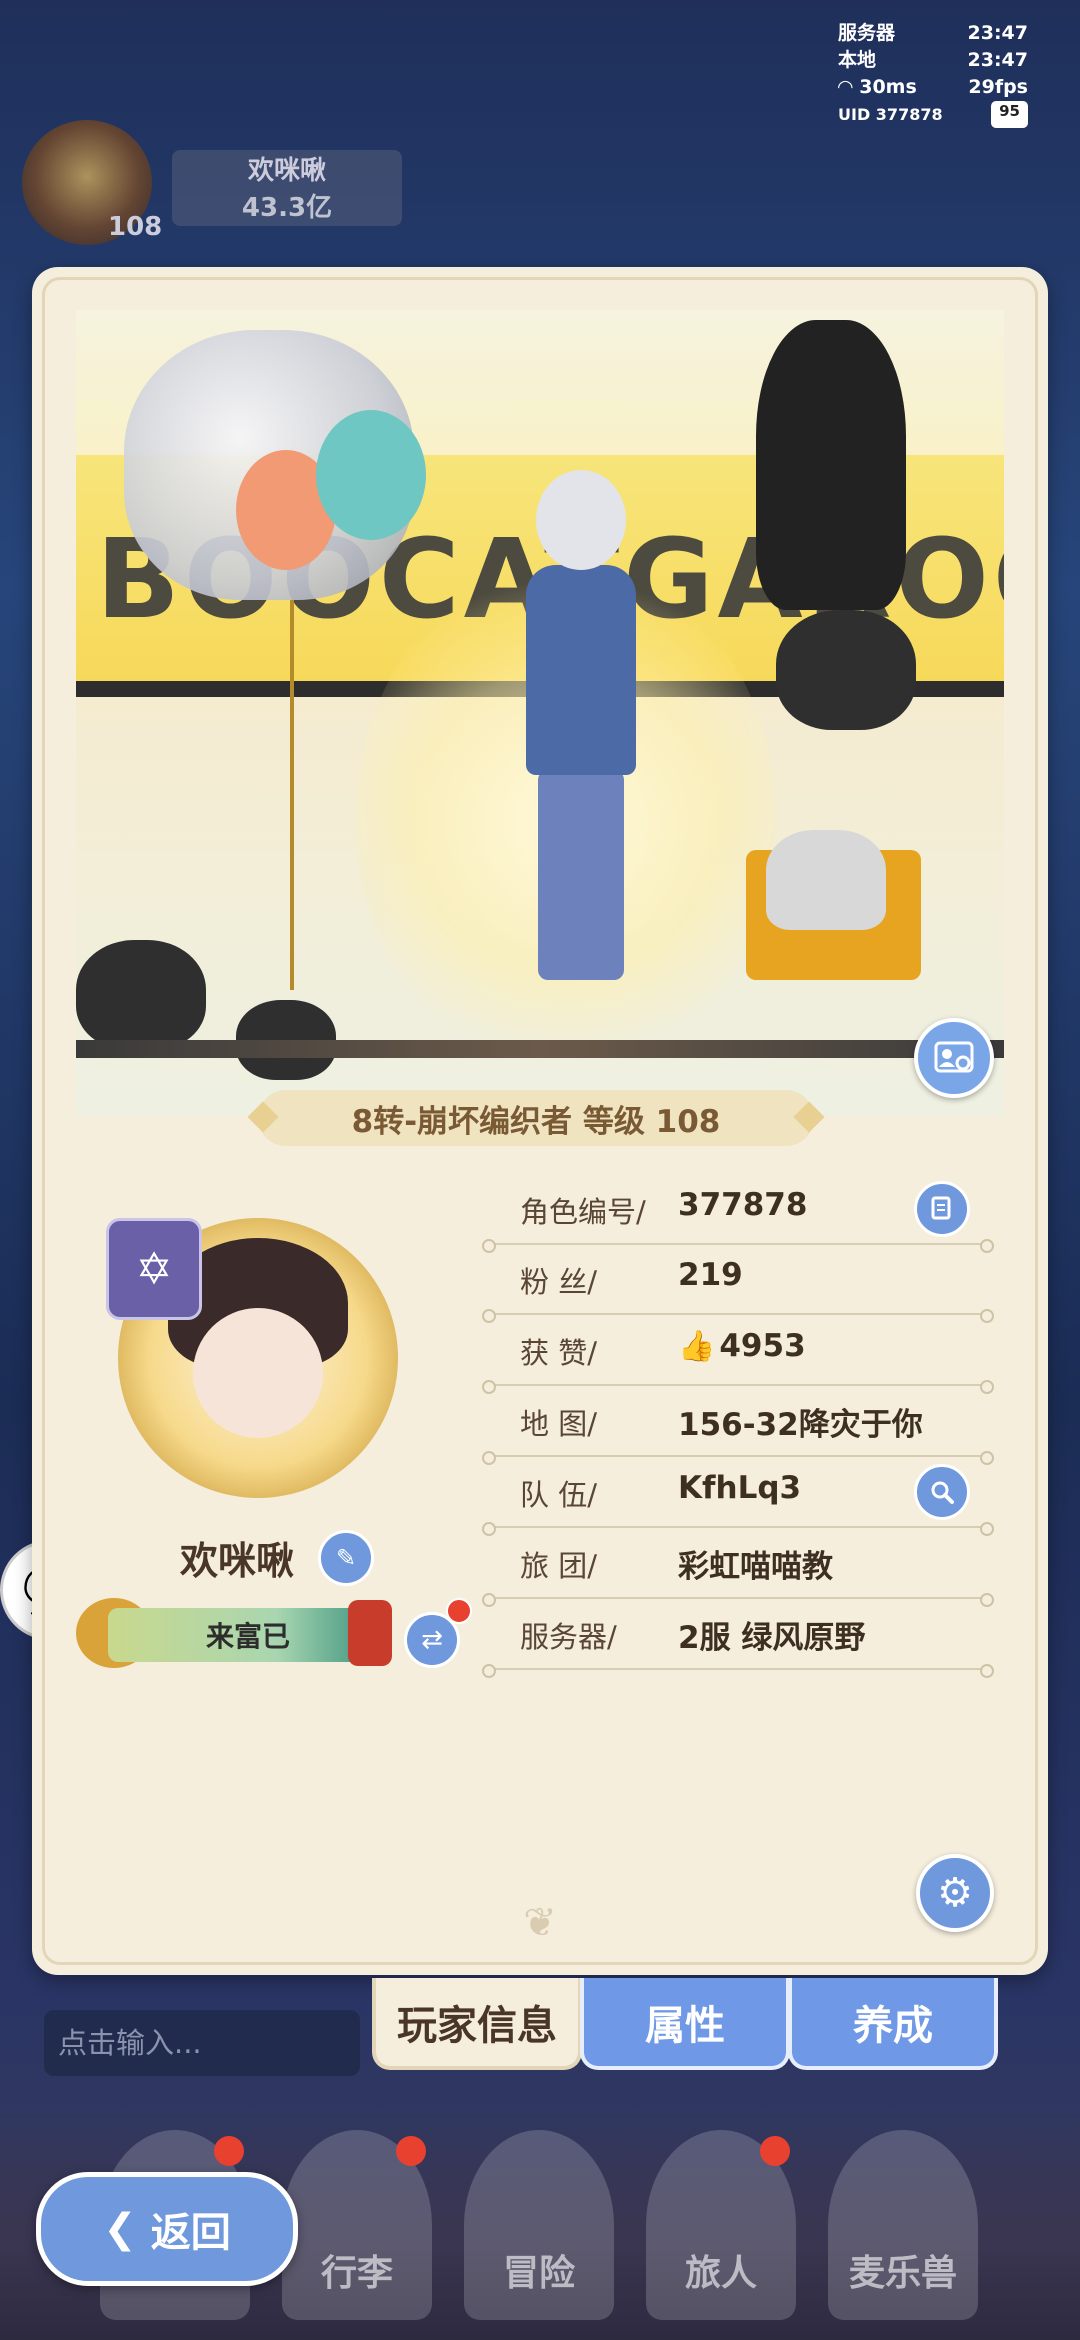 This screenshot has width=1080, height=2340. I want to click on thumbs-up-icon: 👍, so click(697, 1346).